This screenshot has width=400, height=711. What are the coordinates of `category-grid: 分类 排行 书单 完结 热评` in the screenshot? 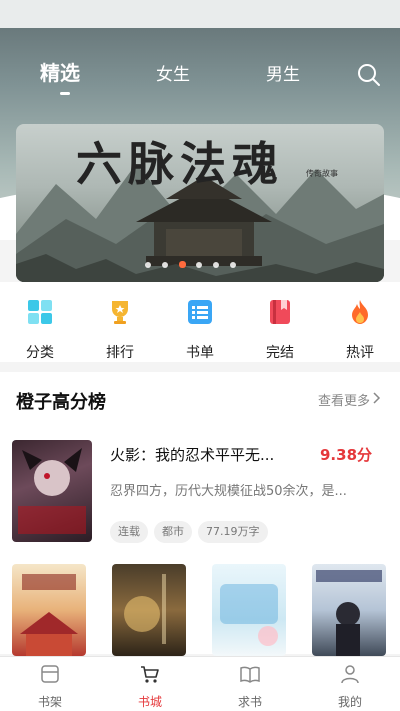 It's located at (200, 322).